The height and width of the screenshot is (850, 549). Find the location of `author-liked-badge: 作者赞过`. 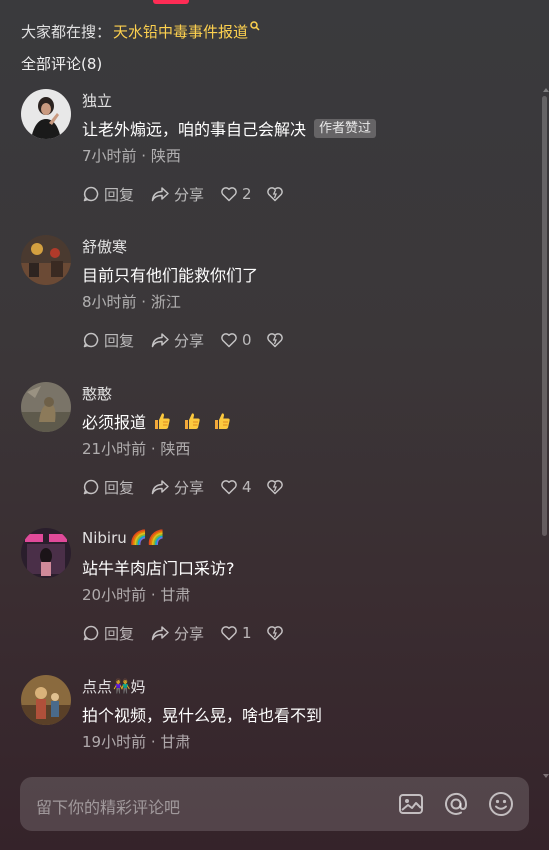

author-liked-badge: 作者赞过 is located at coordinates (345, 128).